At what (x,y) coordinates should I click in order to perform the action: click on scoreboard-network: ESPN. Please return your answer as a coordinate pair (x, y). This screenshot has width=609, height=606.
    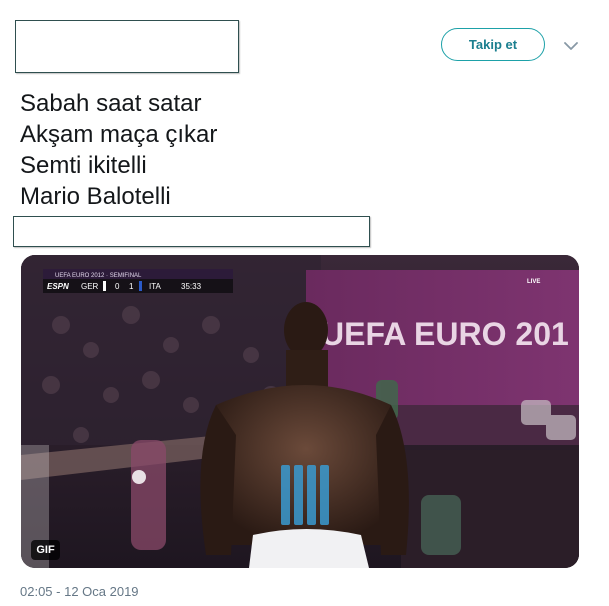
    Looking at the image, I should click on (58, 286).